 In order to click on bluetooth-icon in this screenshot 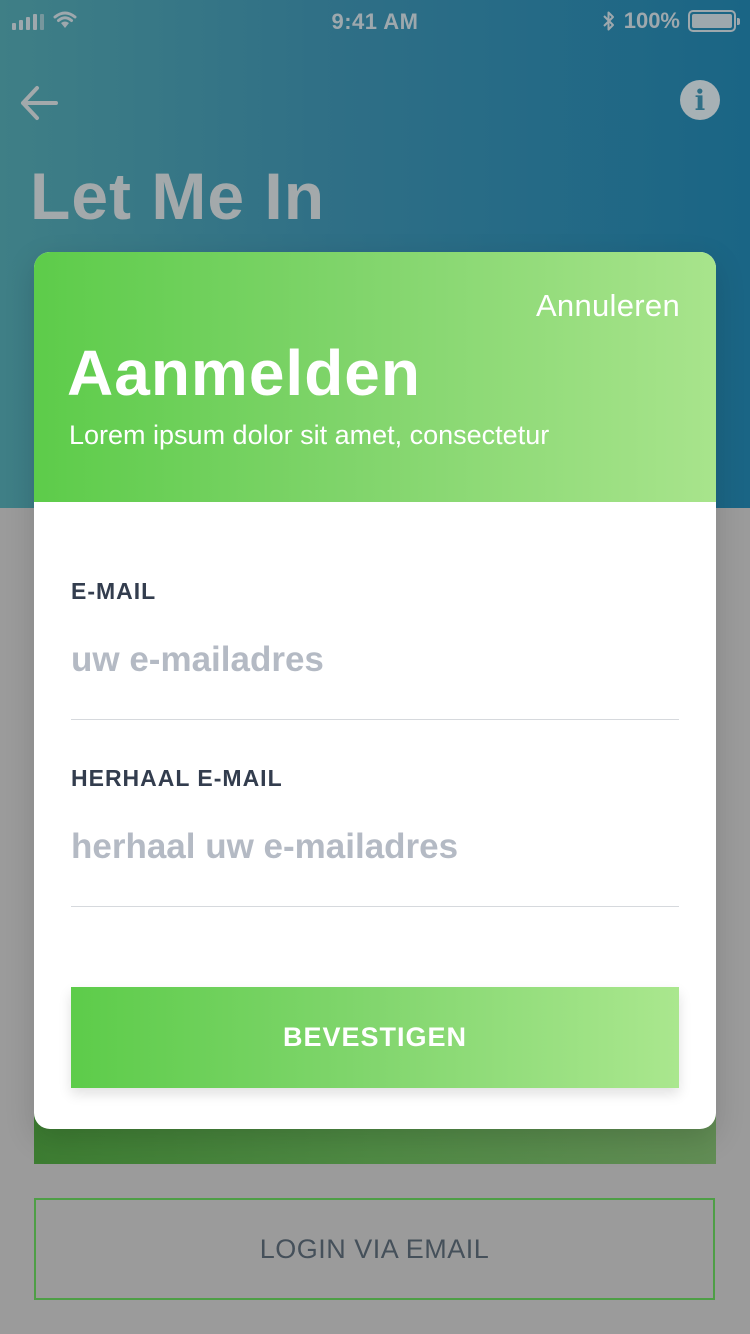, I will do `click(608, 21)`.